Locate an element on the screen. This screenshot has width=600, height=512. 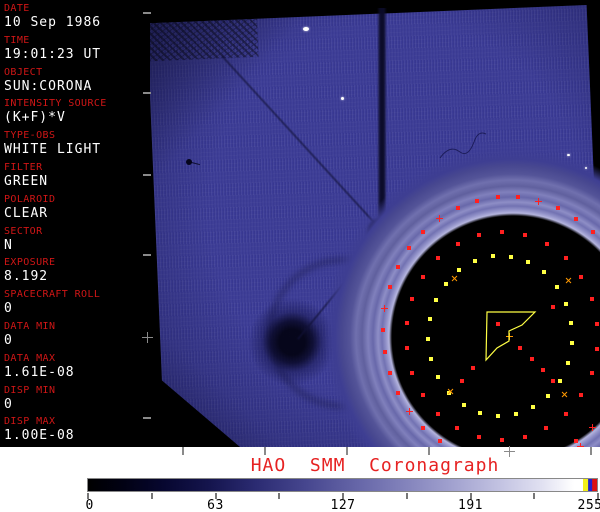
field-value: 8.192 is located at coordinates (26, 277).